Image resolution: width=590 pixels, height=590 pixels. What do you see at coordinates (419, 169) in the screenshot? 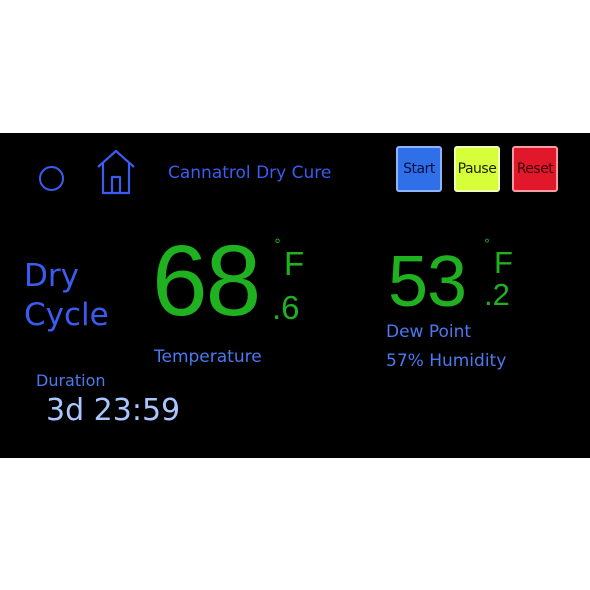
I see `start-button: Start` at bounding box center [419, 169].